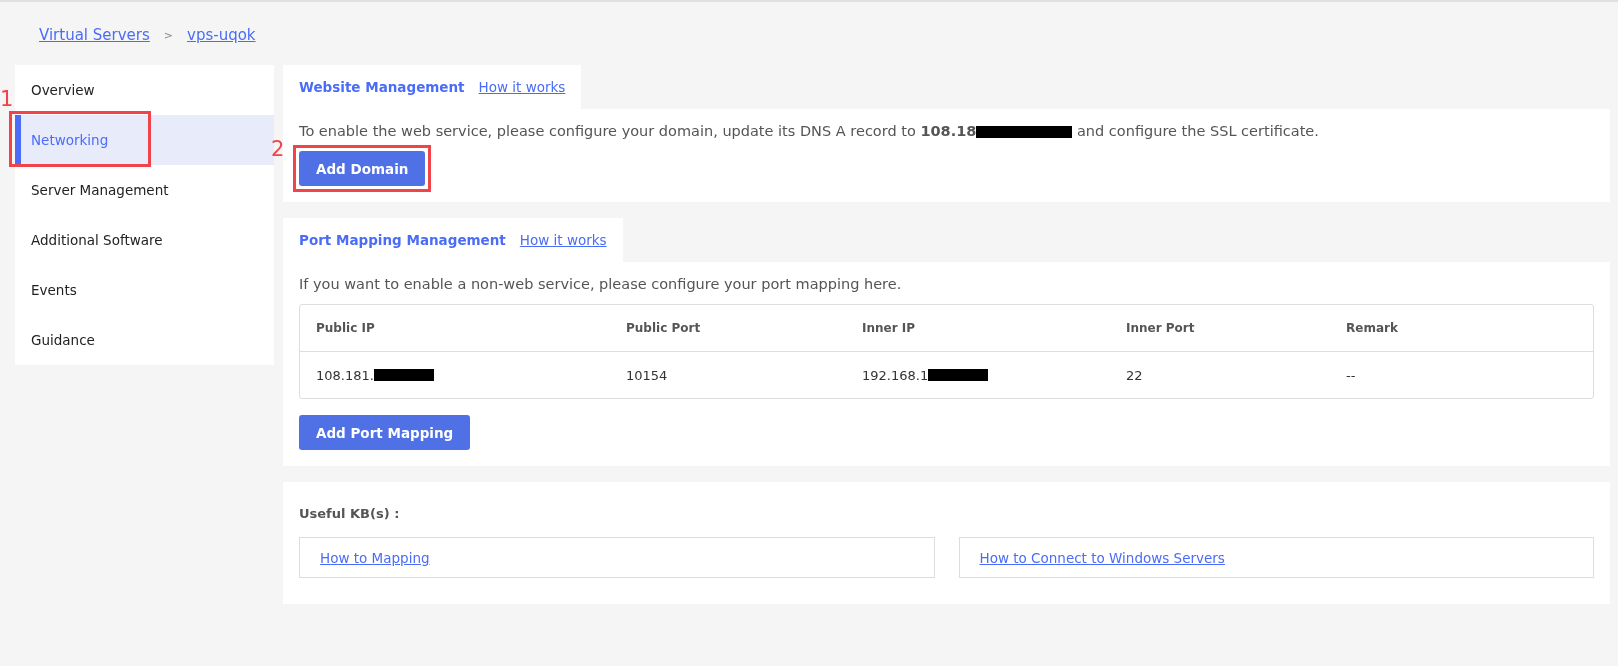 The image size is (1618, 666). Describe the element at coordinates (664, 328) in the screenshot. I see `column-header: Public Port` at that location.